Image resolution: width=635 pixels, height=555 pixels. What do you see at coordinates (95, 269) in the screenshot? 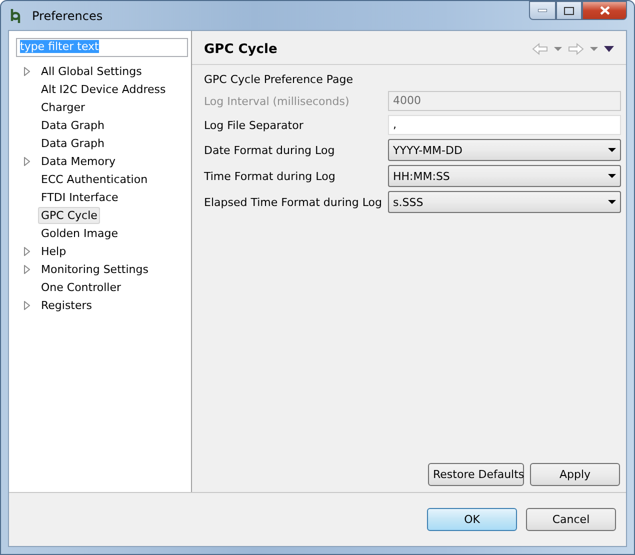
I see `tree-item: Monitoring Settings` at bounding box center [95, 269].